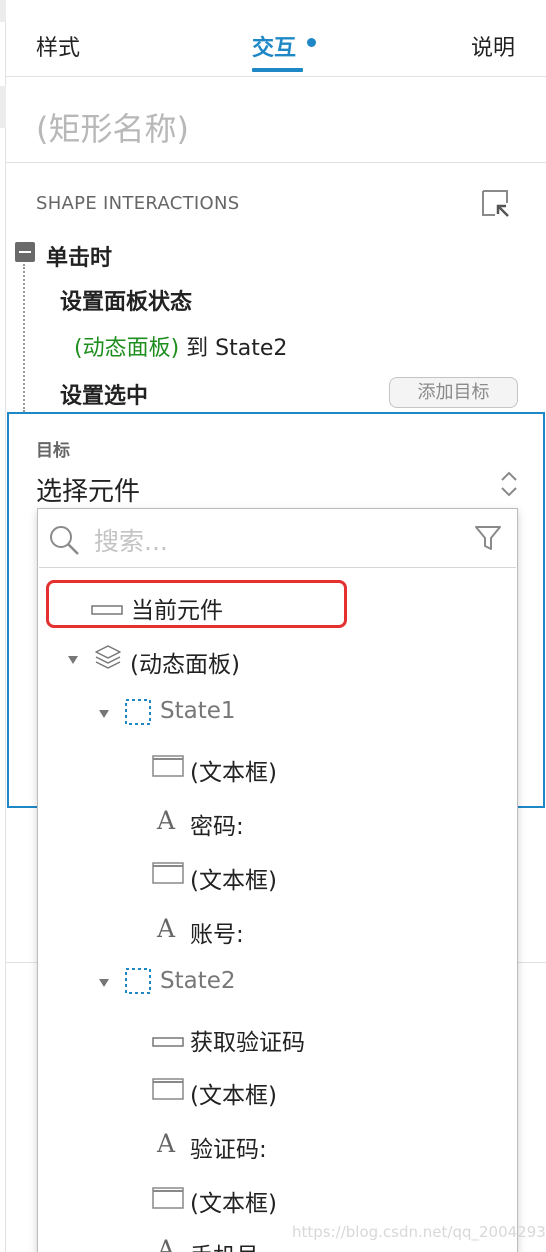  What do you see at coordinates (3, 626) in the screenshot?
I see `left-edge-strip` at bounding box center [3, 626].